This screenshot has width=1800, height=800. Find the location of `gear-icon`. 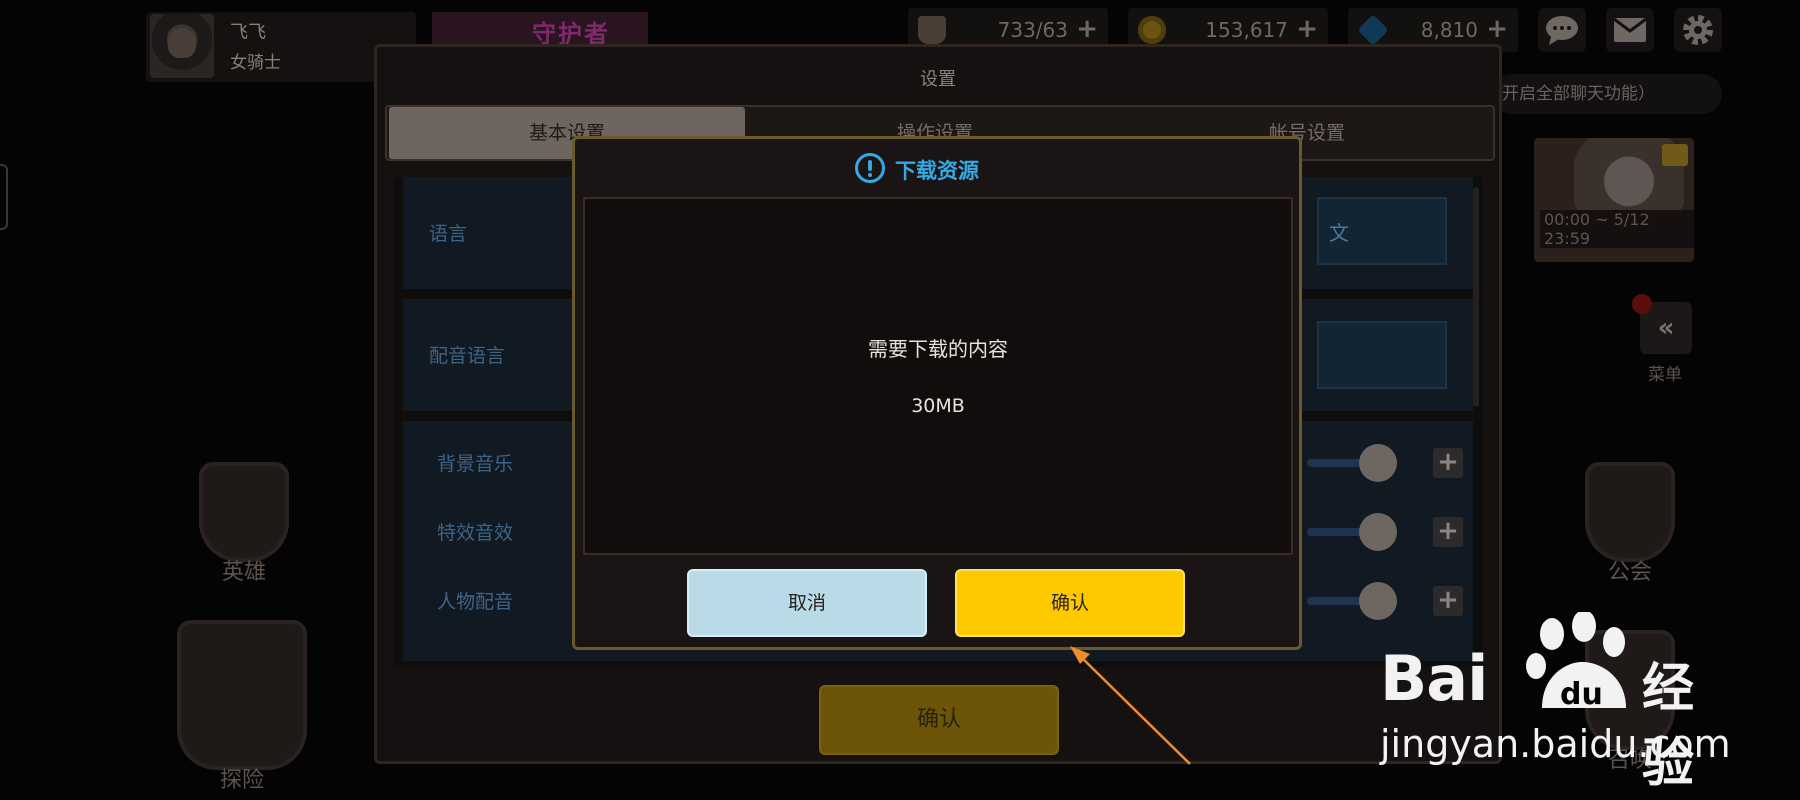

gear-icon is located at coordinates (1698, 30).